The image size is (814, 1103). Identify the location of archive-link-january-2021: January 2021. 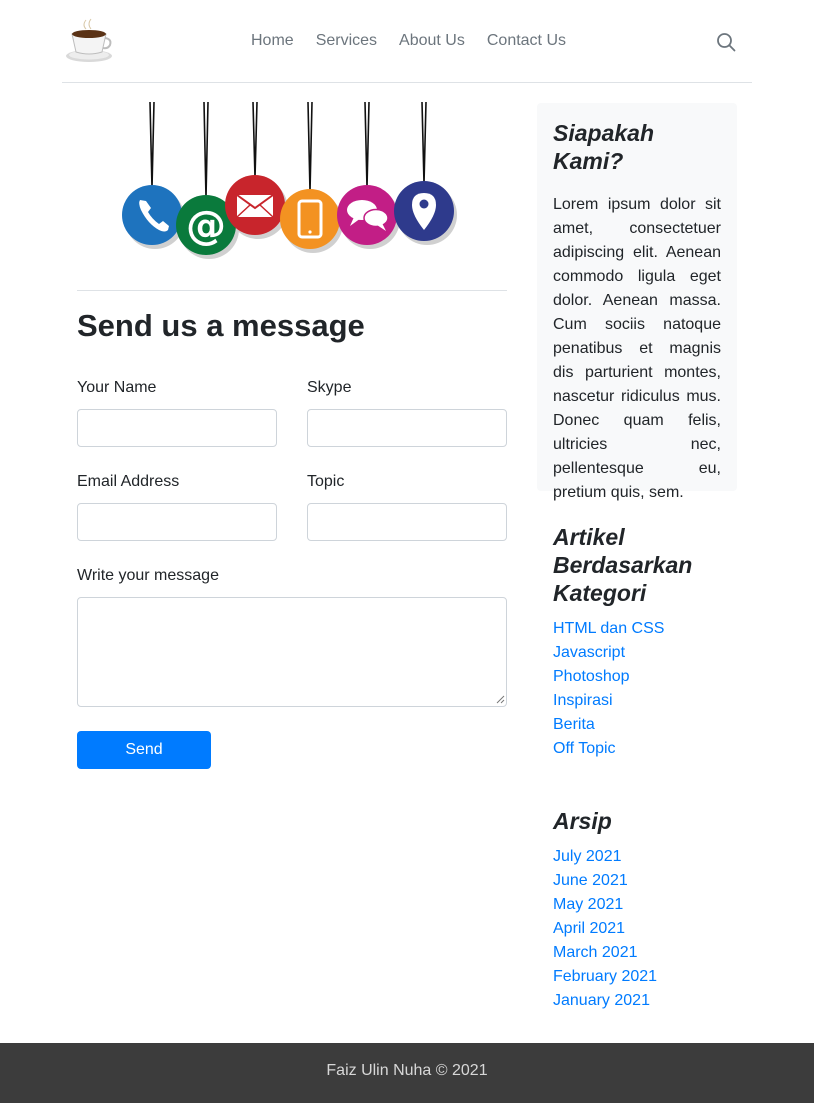
(601, 1000).